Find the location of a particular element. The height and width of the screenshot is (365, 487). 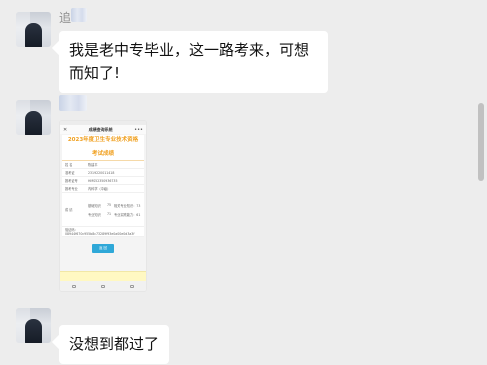

row-key: 姓 名 is located at coordinates (69, 165).